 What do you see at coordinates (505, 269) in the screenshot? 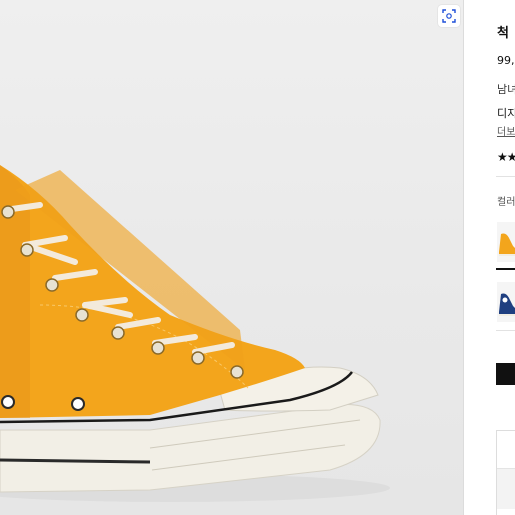
I see `selected-indicator` at bounding box center [505, 269].